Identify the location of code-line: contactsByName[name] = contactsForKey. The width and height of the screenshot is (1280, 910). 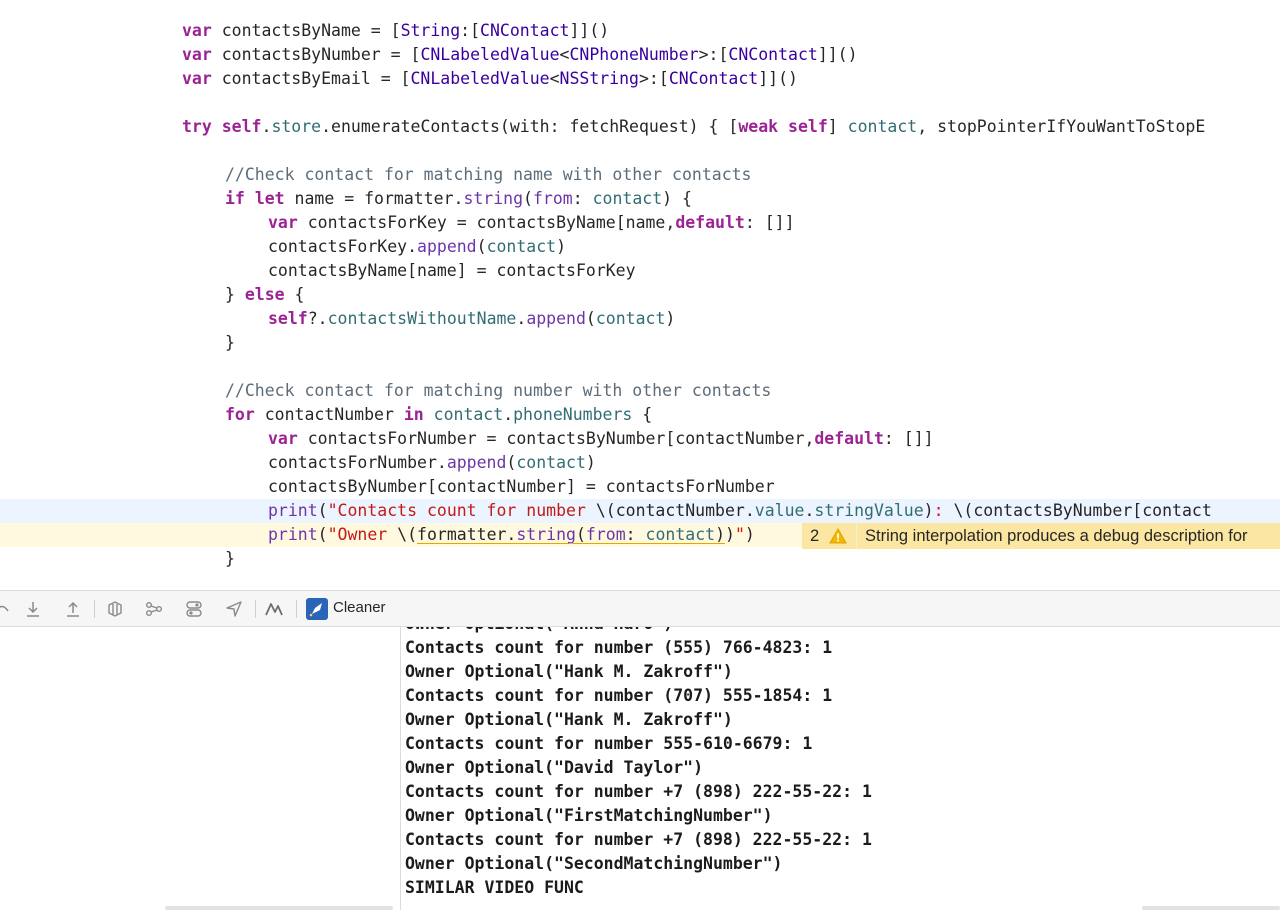
(640, 271).